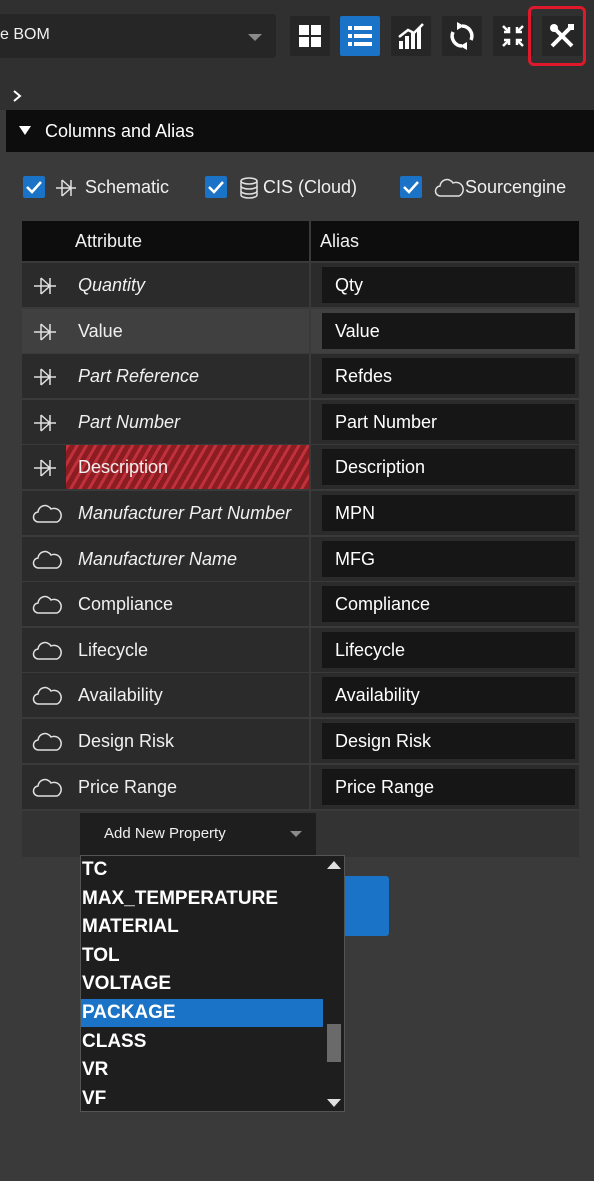 The image size is (594, 1181). What do you see at coordinates (513, 36) in the screenshot?
I see `collapse-button` at bounding box center [513, 36].